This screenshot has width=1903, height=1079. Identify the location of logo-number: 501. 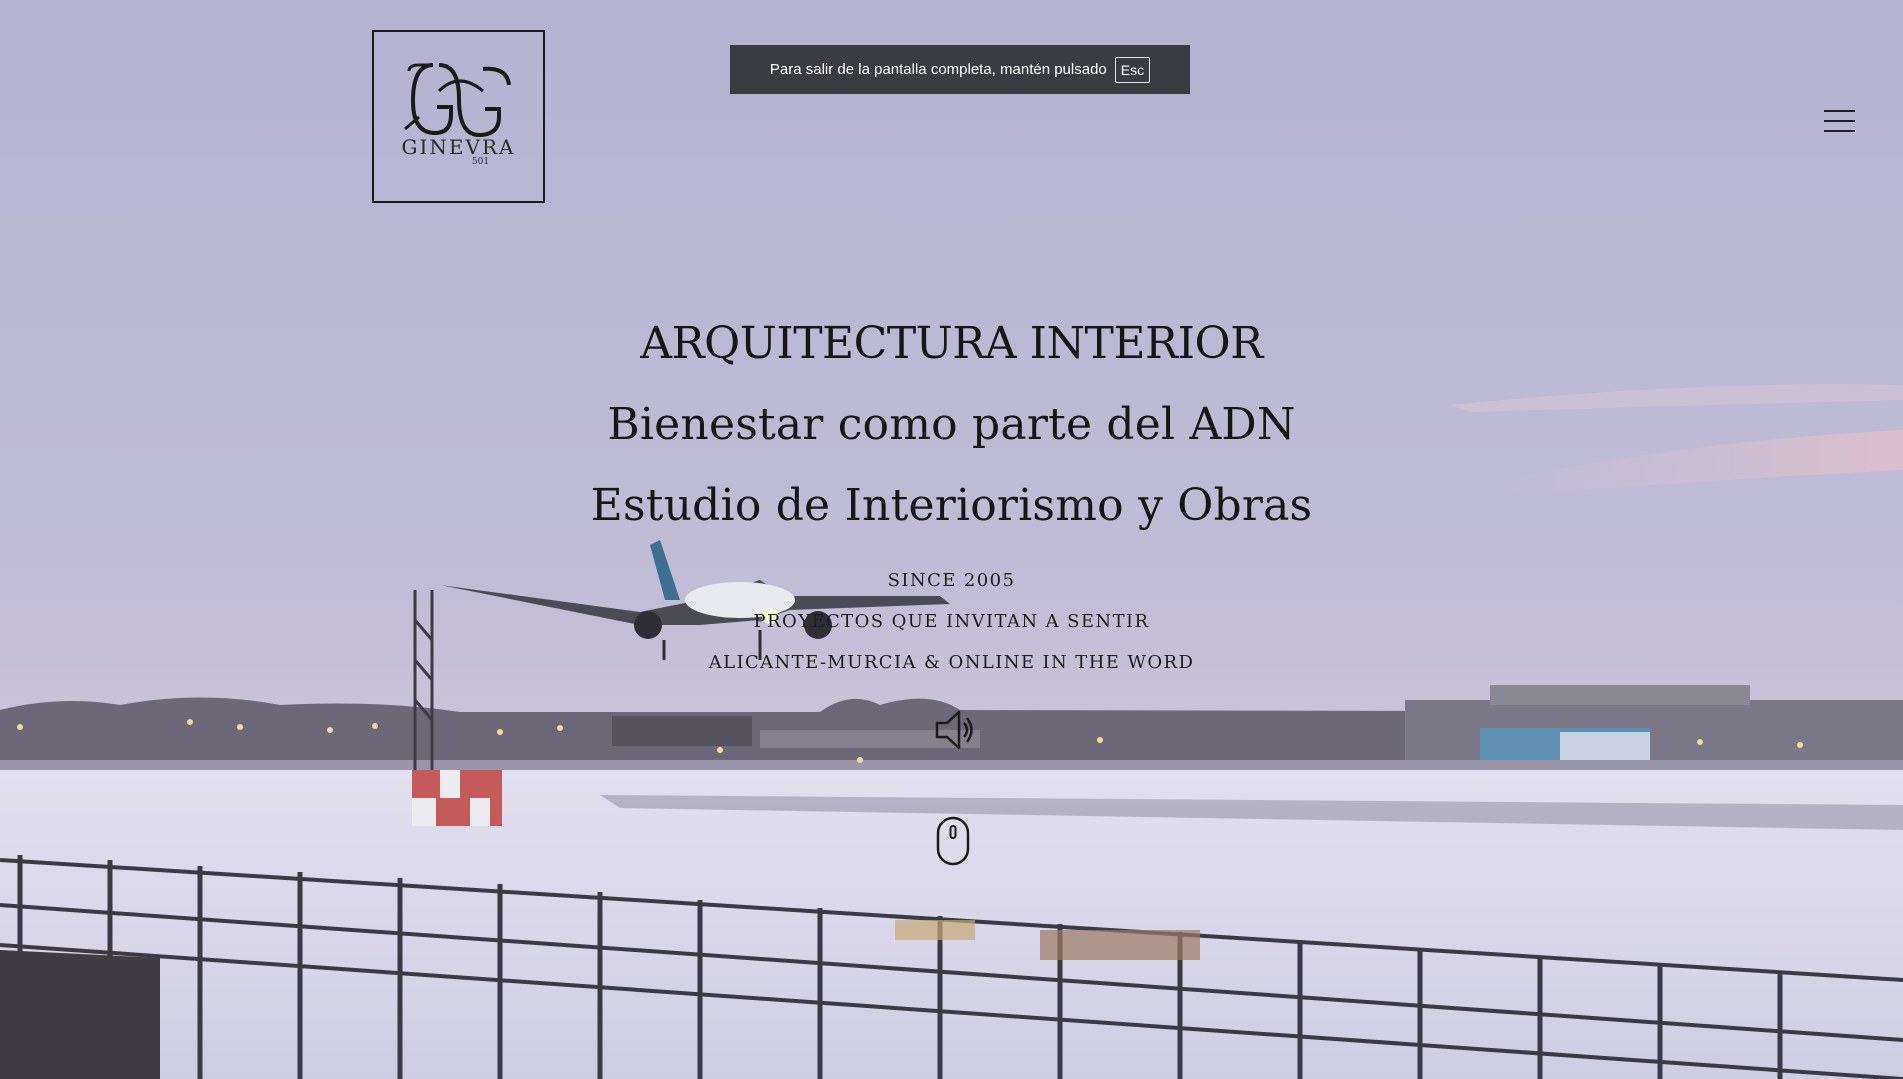
(480, 161).